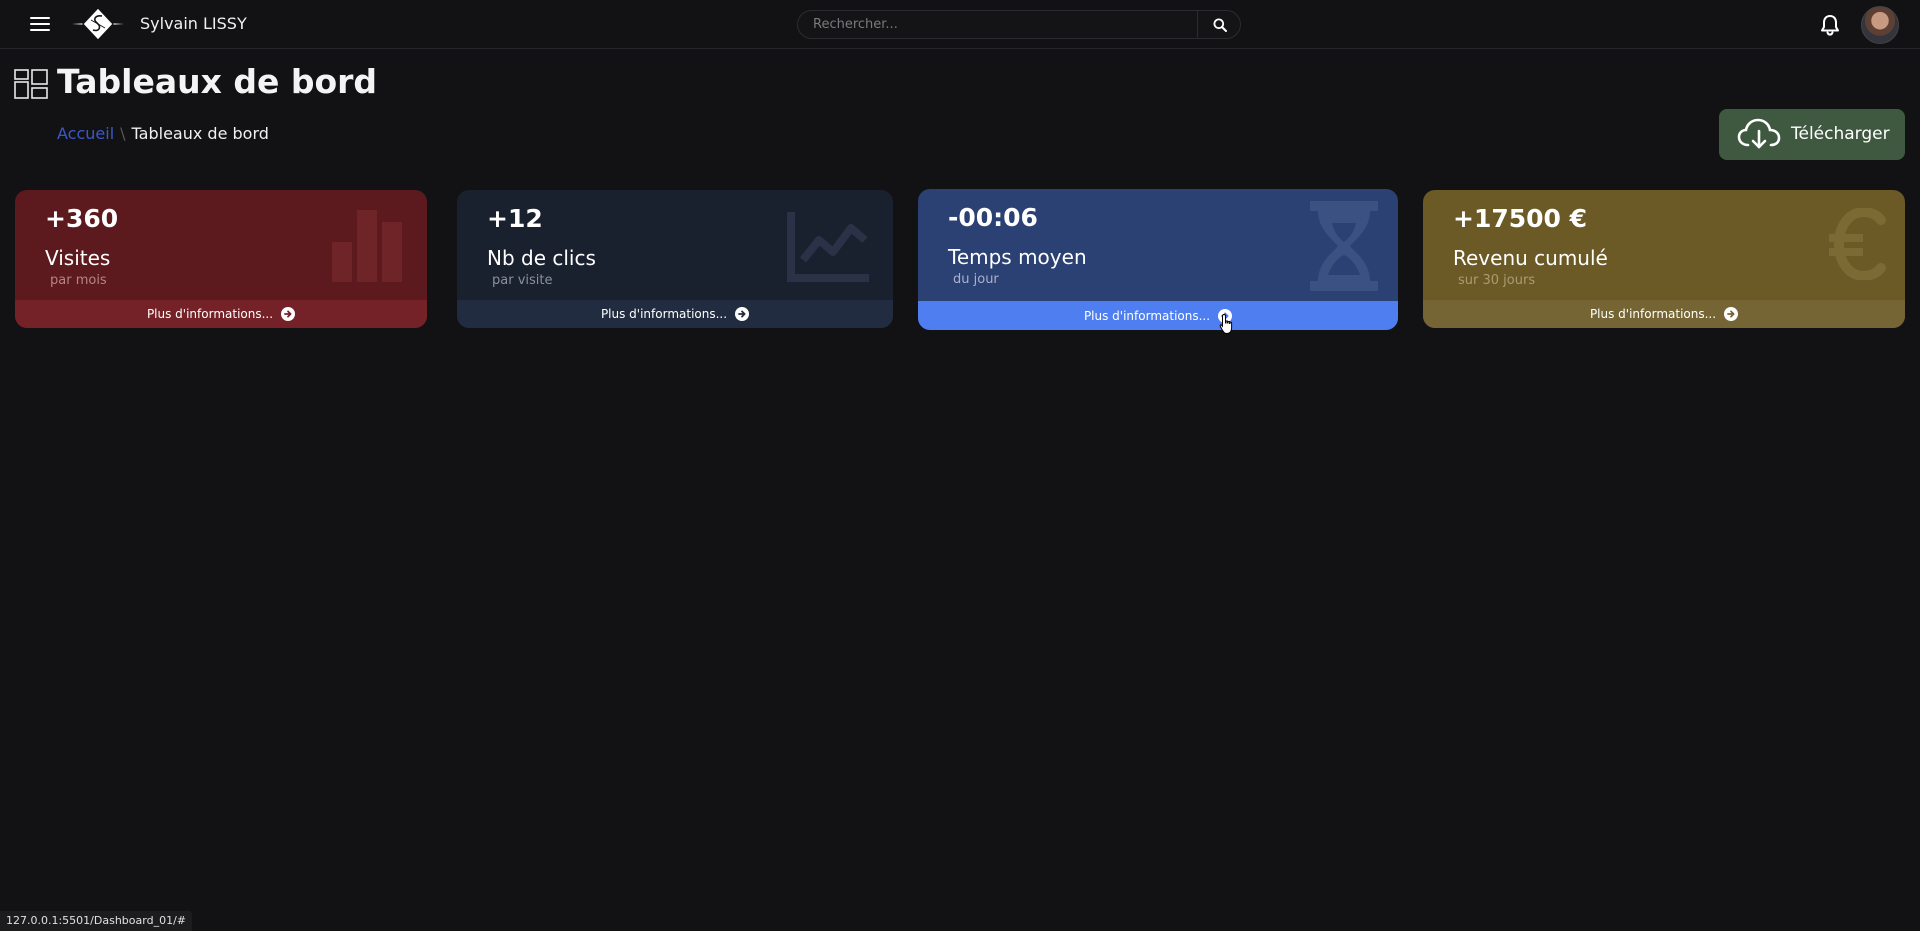  I want to click on card-label: Visites, so click(78, 258).